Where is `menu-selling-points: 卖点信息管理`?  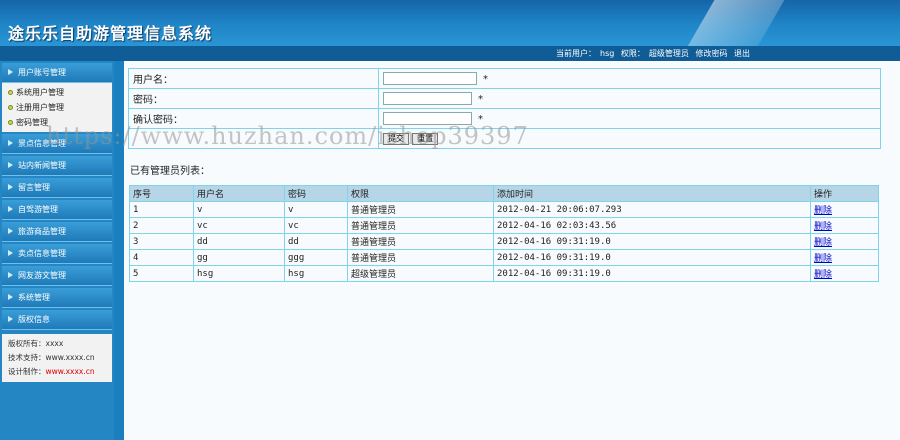
menu-selling-points: 卖点信息管理 is located at coordinates (57, 254).